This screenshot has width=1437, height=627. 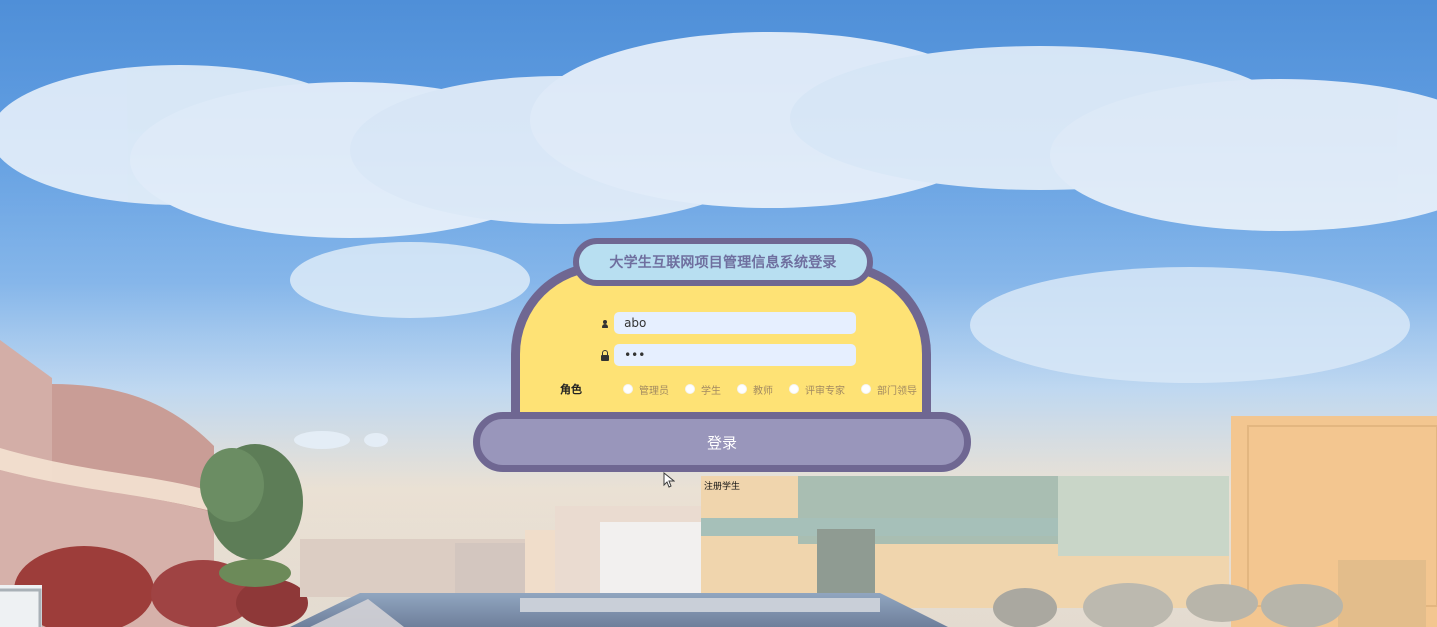 I want to click on role-expert-label: 评审专家, so click(x=825, y=391).